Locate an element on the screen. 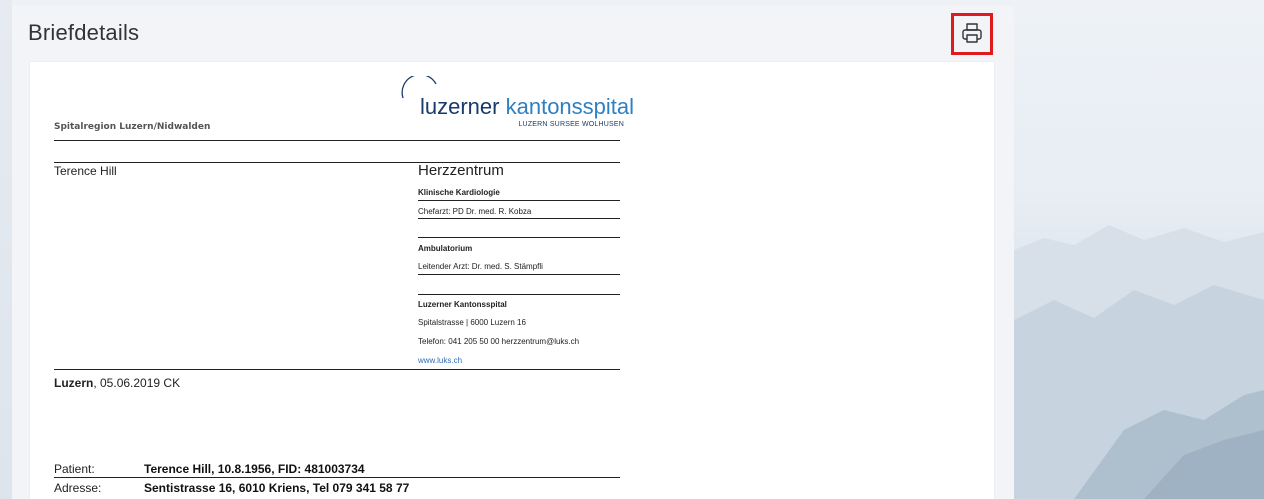 The height and width of the screenshot is (499, 1264). website-link: www.luks.ch is located at coordinates (440, 360).